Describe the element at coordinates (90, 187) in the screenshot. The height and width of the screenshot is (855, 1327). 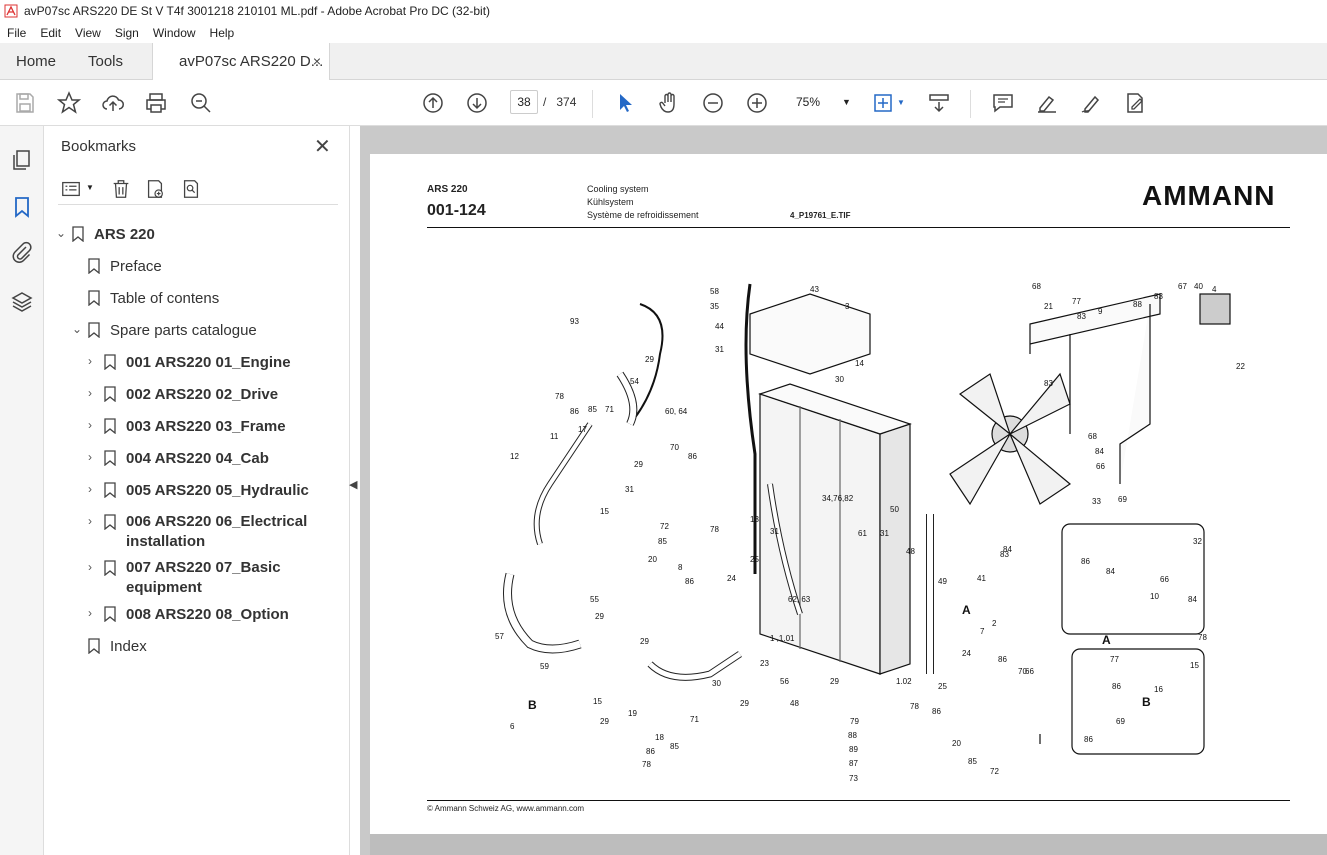
I see `options-chevron-icon: ▼` at that location.